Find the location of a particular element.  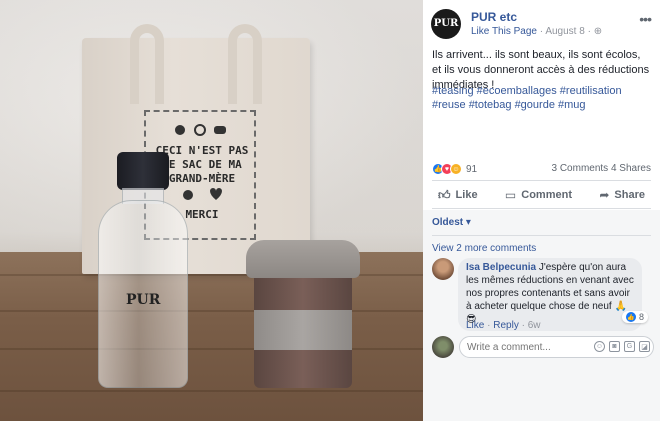

thumbs-up-icon: 👍︎ is located at coordinates (444, 194).